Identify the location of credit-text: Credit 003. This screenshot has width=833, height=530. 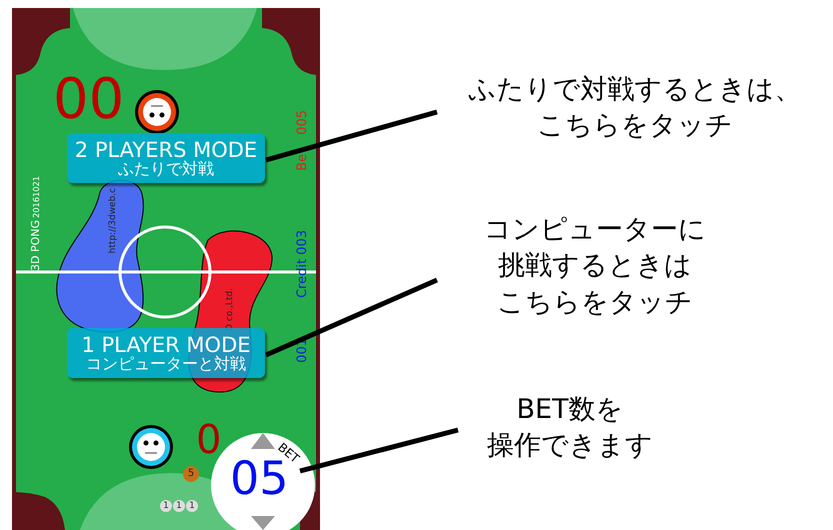
(302, 264).